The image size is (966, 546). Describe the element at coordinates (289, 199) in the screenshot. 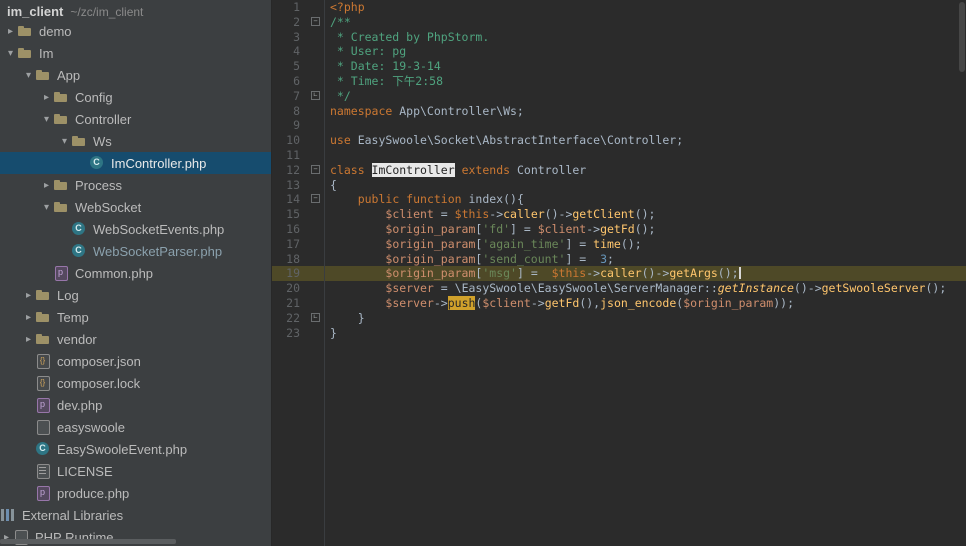

I see `line-number: 14` at that location.